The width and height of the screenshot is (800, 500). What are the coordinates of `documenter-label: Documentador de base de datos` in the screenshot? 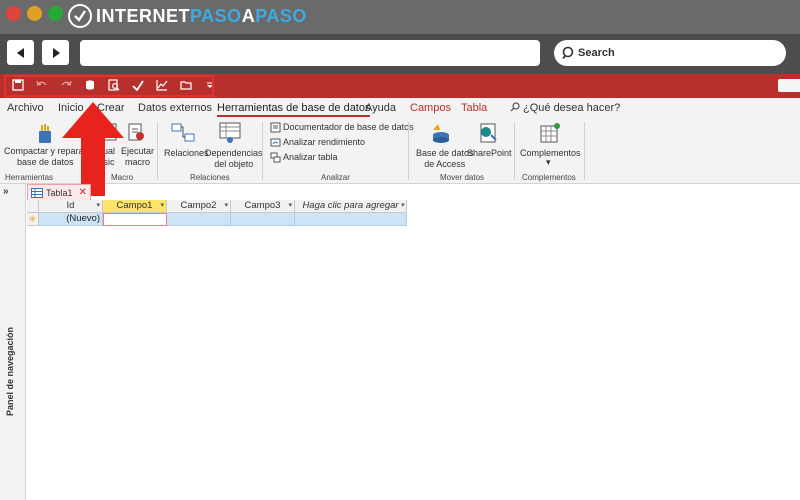 It's located at (348, 127).